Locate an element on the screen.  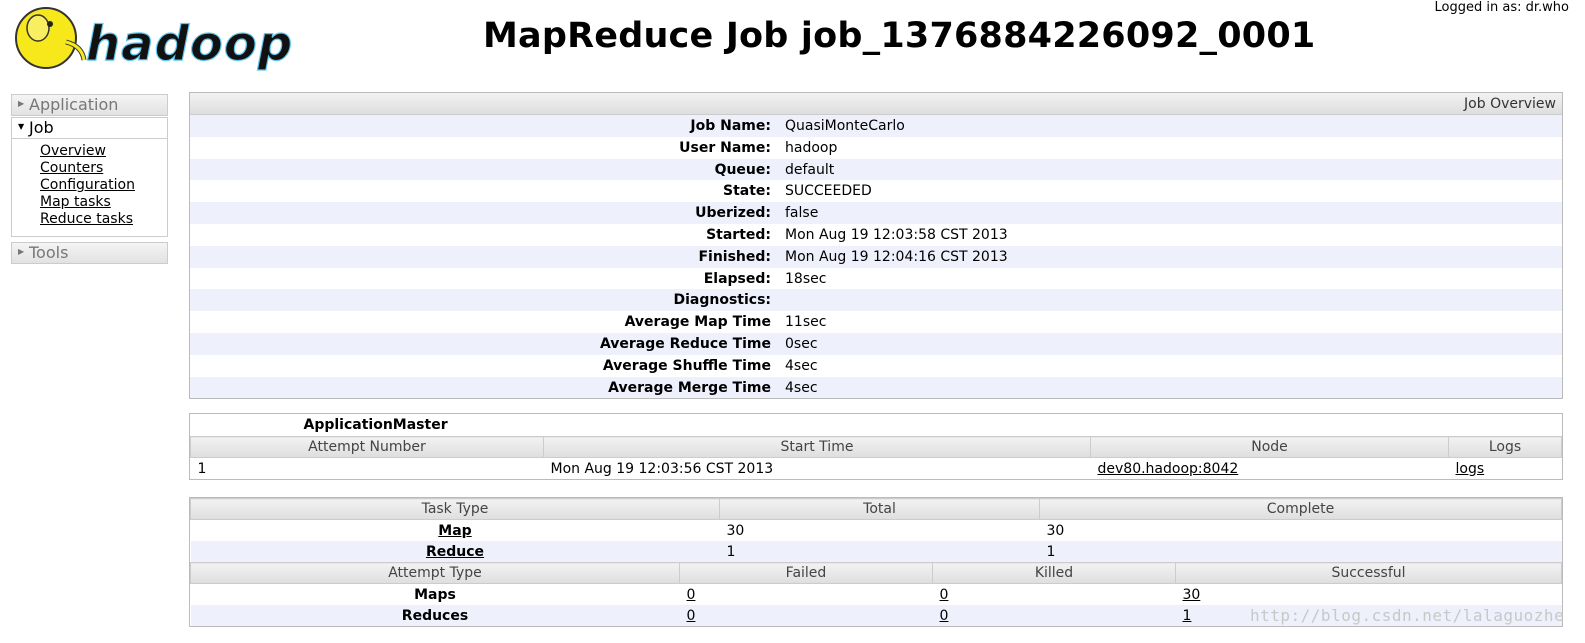
page-title: MapReduce Job job_1376884226092_0001 is located at coordinates (899, 36).